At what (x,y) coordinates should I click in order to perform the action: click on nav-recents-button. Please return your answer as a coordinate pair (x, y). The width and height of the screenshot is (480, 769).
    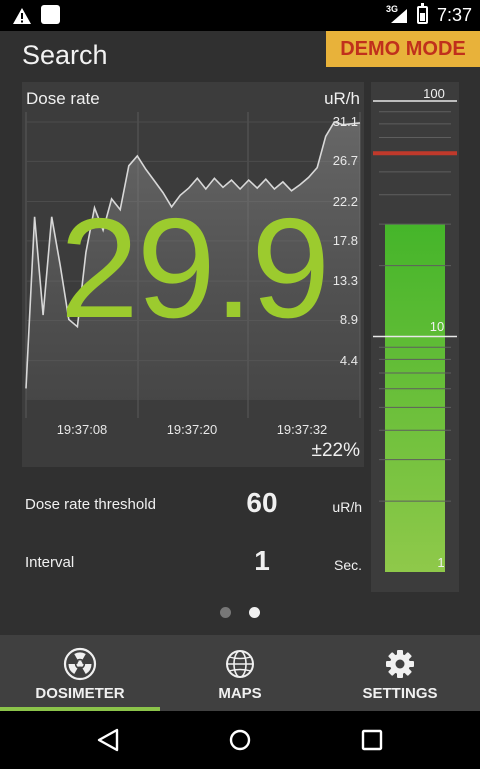
    Looking at the image, I should click on (372, 740).